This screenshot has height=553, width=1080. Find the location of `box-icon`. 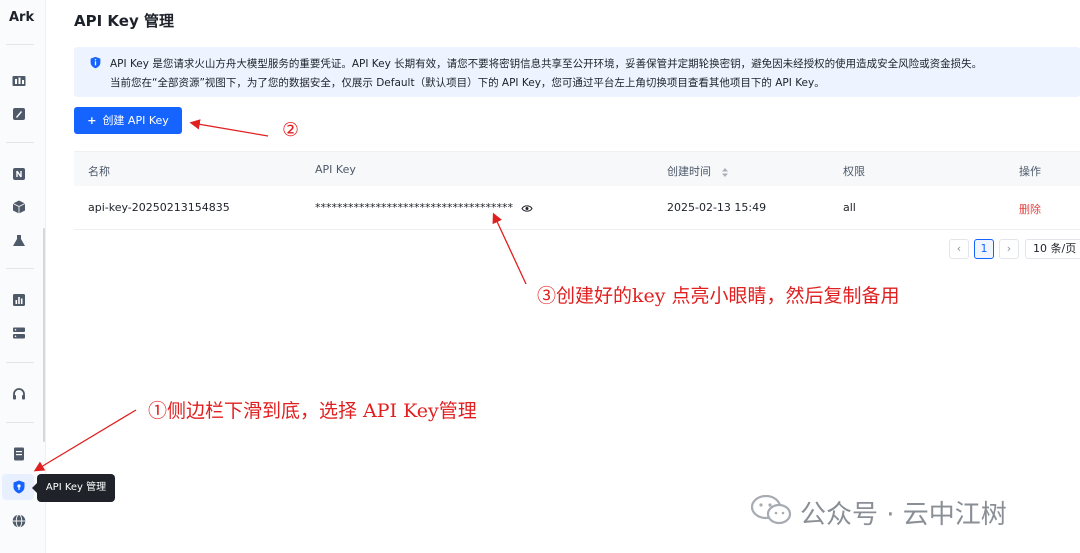

box-icon is located at coordinates (19, 207).